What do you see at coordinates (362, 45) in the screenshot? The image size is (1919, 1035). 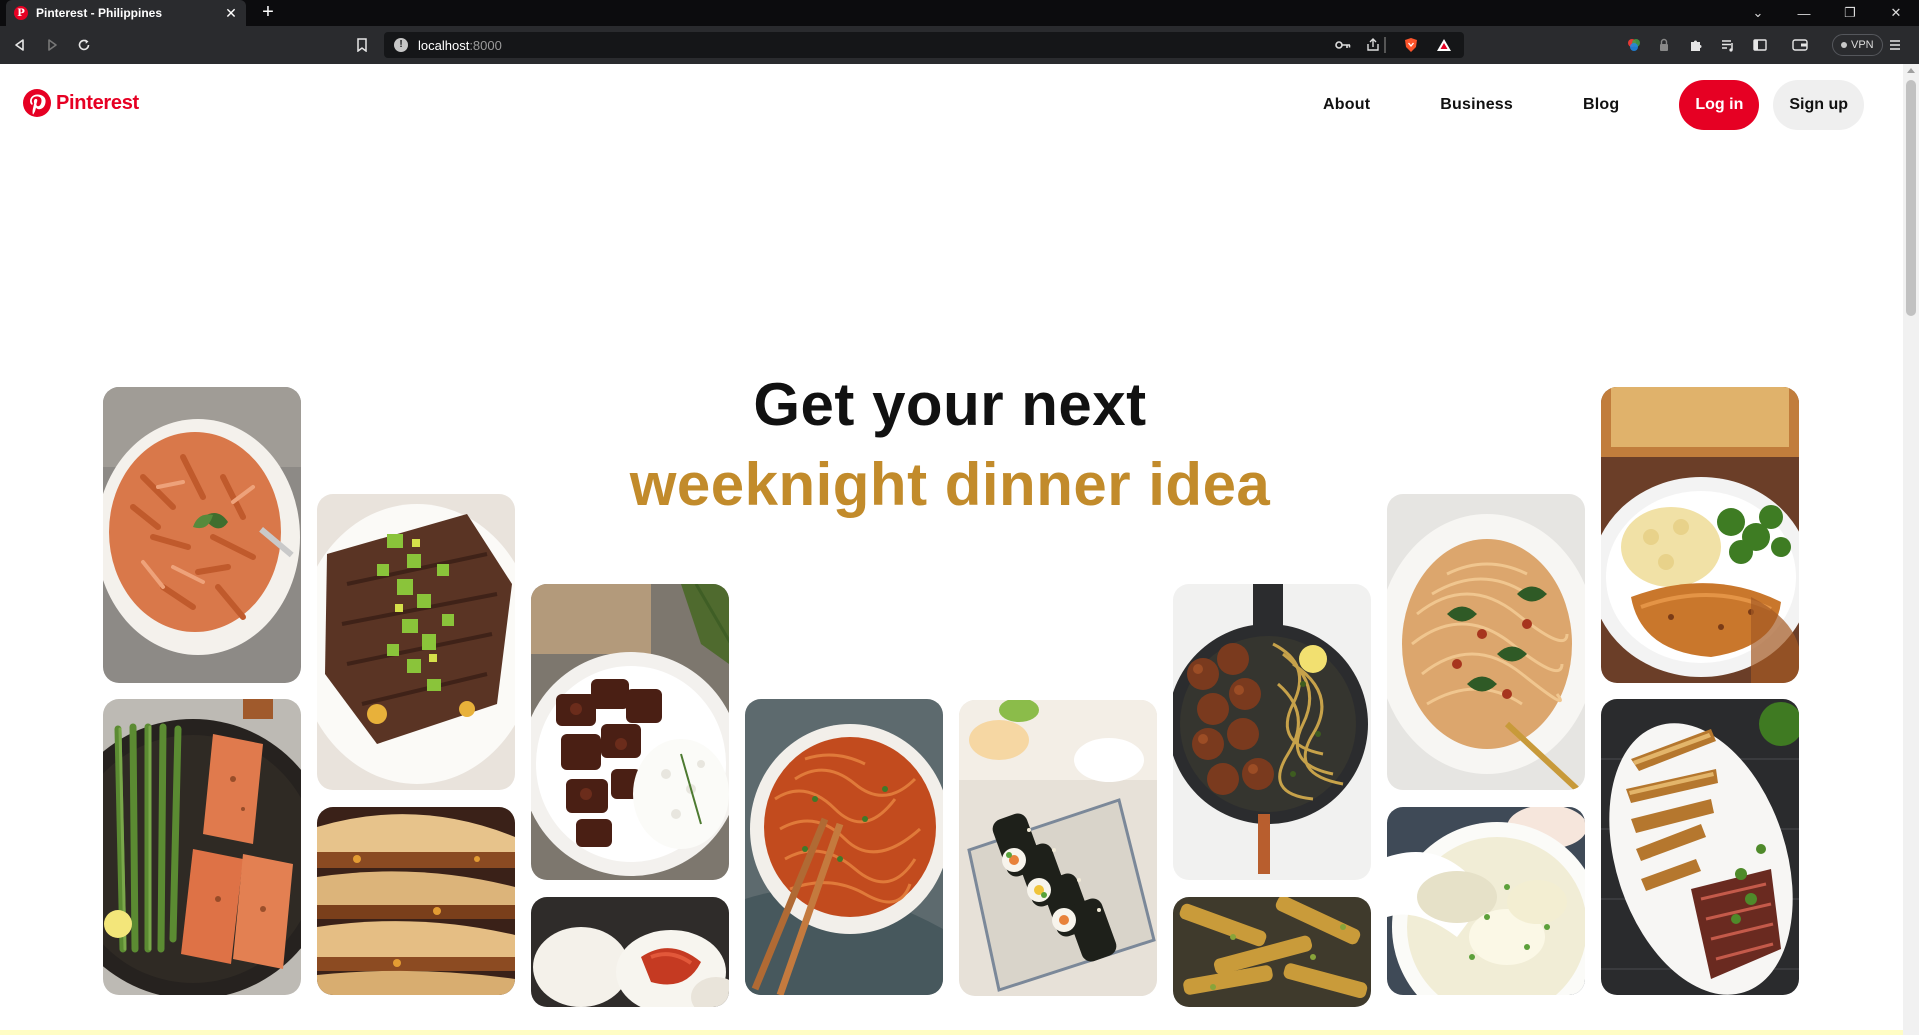 I see `bookmark-icon` at bounding box center [362, 45].